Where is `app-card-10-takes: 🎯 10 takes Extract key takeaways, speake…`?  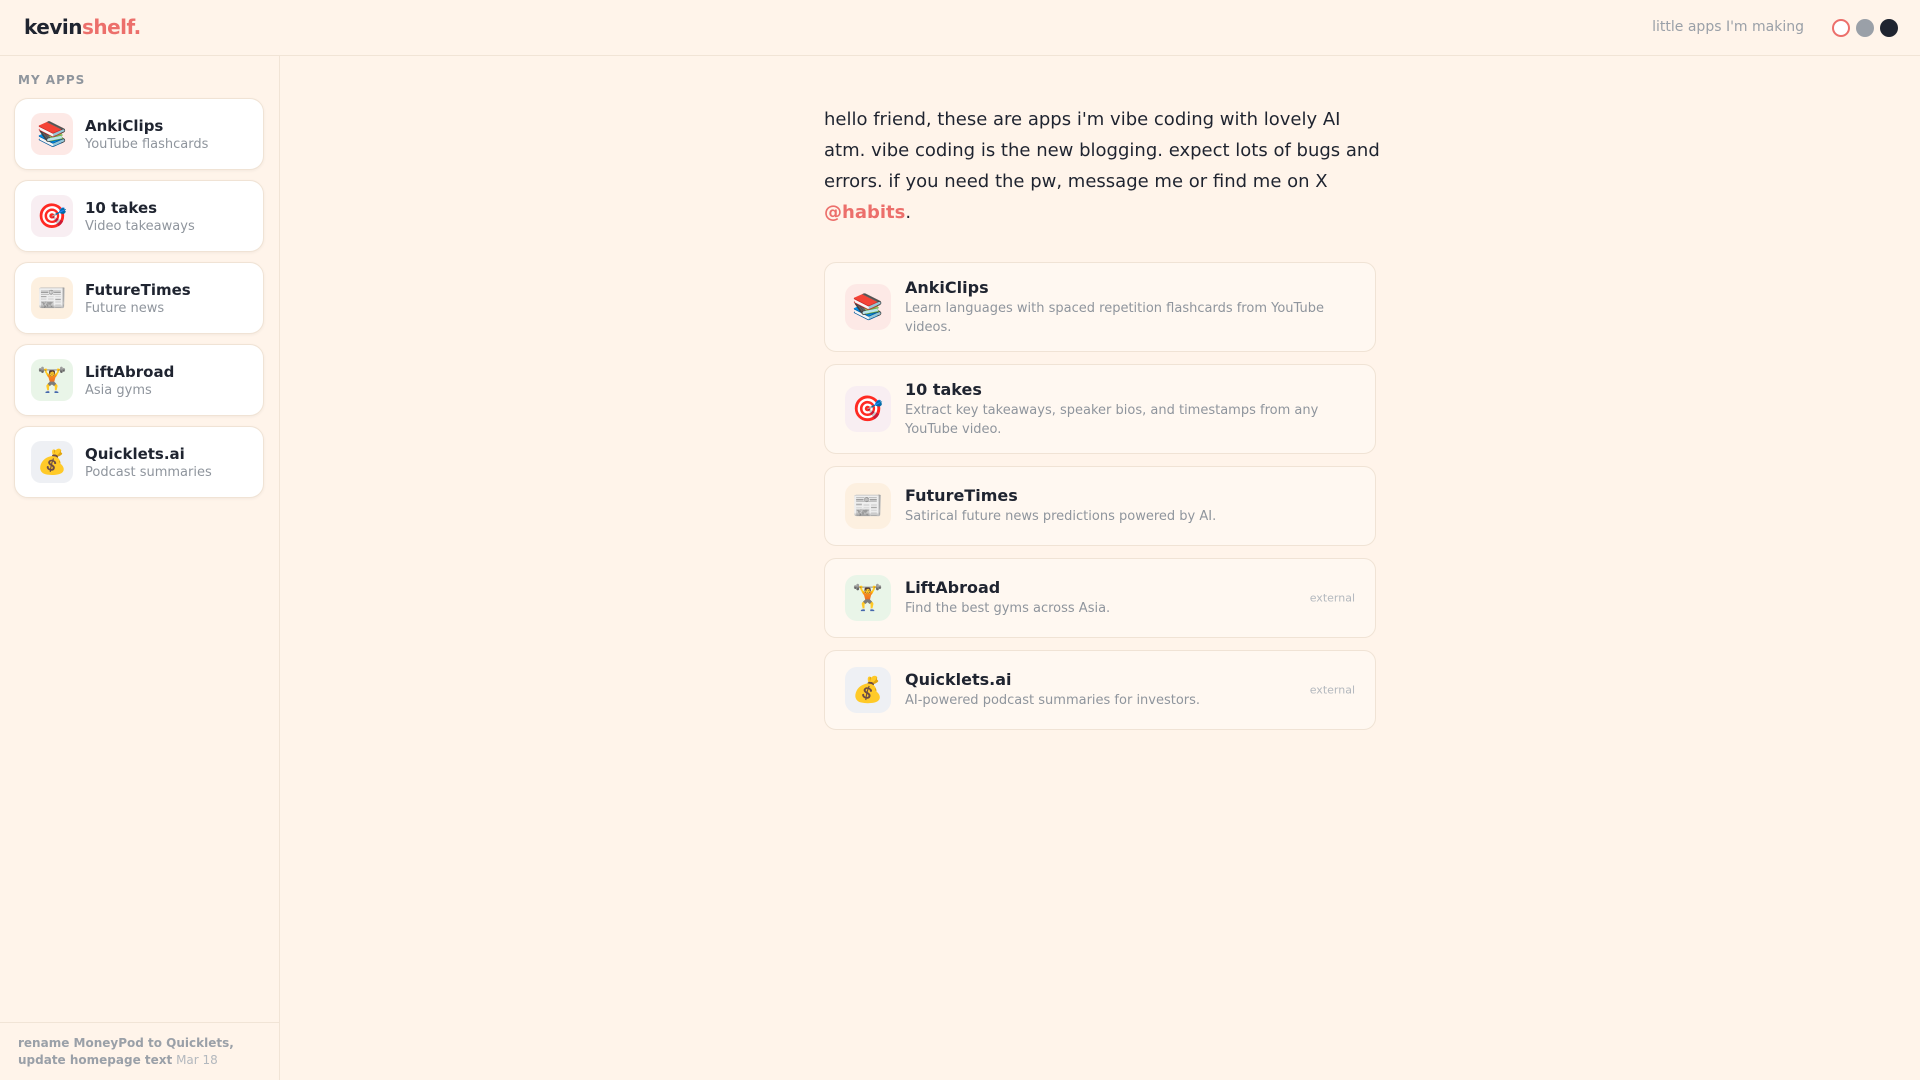
app-card-10-takes: 🎯 10 takes Extract key takeaways, speake… is located at coordinates (1100, 409).